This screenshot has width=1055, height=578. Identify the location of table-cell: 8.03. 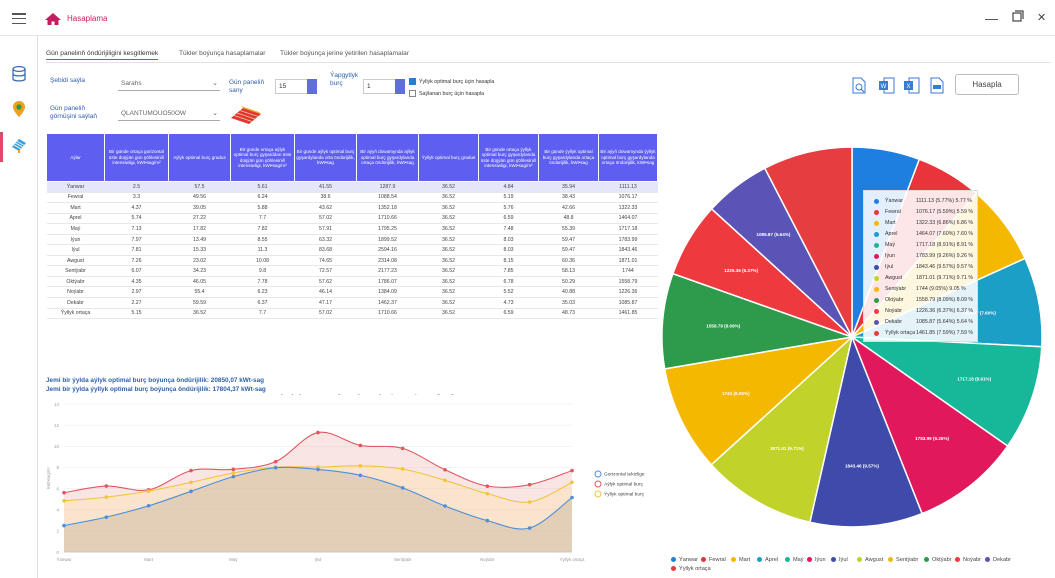
(508, 240).